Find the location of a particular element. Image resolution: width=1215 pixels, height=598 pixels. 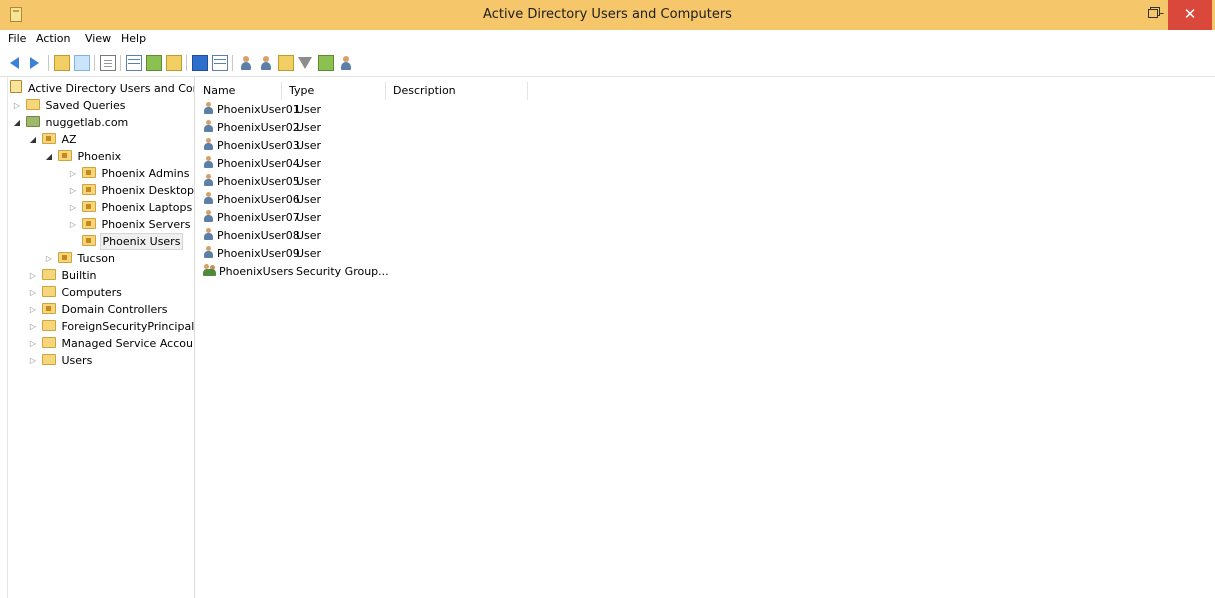

new-group-icon is located at coordinates (266, 63).